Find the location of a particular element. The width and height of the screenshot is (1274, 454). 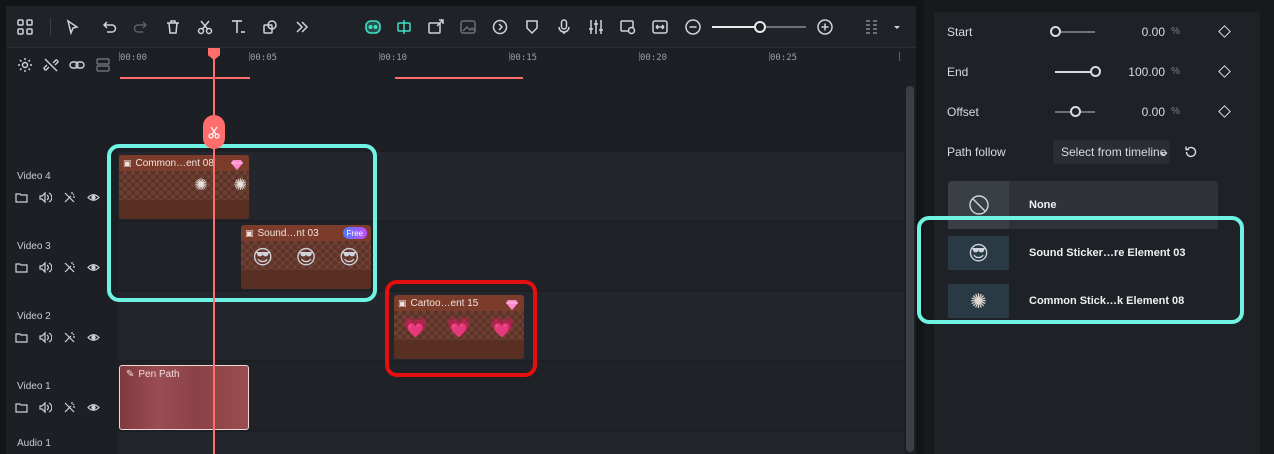

more-tools-chevron-icon is located at coordinates (302, 27).